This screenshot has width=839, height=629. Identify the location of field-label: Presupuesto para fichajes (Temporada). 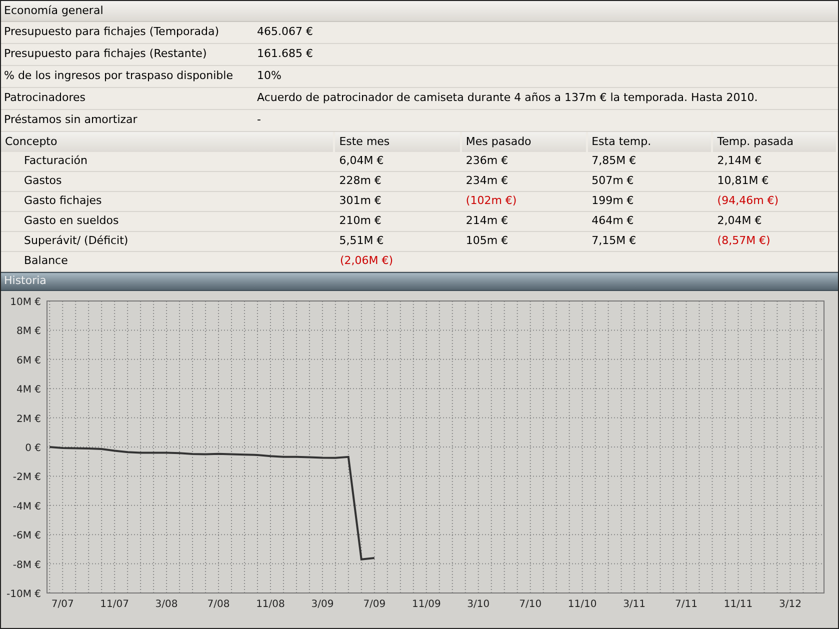
(111, 32).